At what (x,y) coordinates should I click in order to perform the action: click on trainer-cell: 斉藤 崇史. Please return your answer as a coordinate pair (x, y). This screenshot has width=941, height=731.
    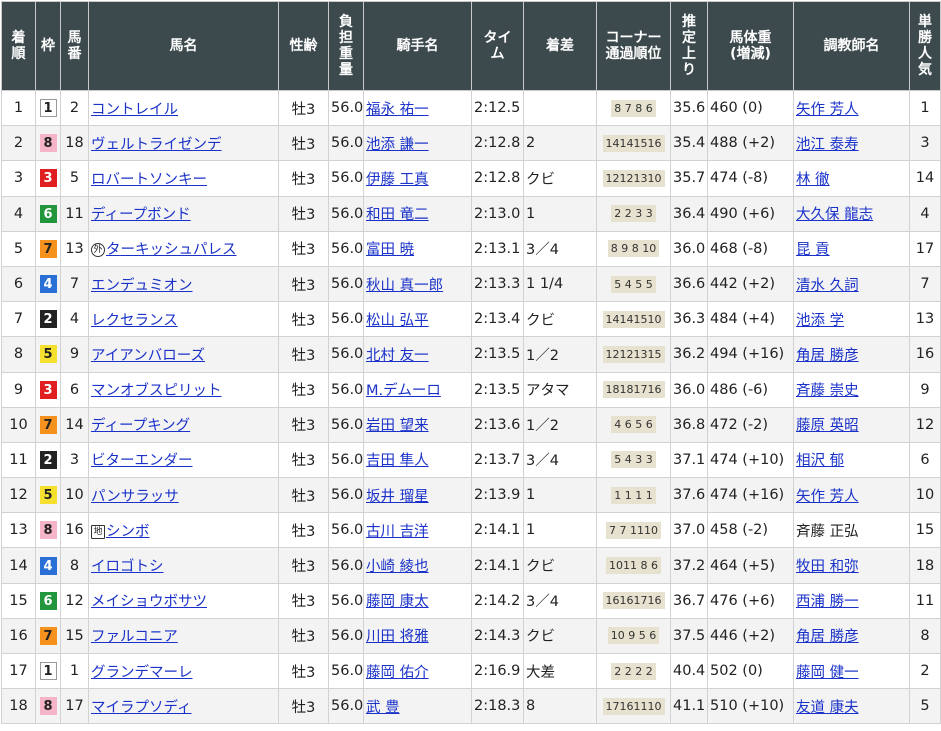
    Looking at the image, I should click on (851, 389).